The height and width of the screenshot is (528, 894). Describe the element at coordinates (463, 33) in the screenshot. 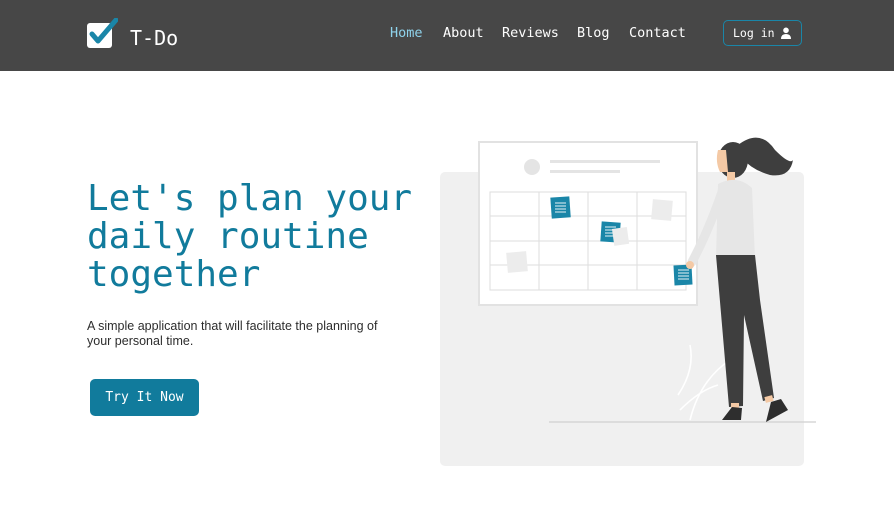

I see `nav-about: About` at that location.